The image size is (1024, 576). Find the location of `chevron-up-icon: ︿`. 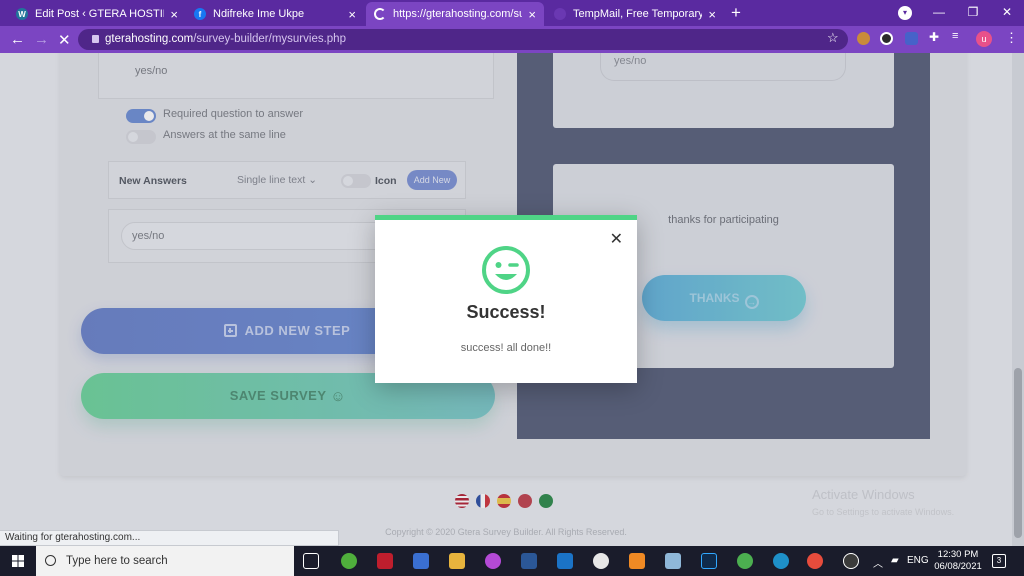

chevron-up-icon: ︿ is located at coordinates (878, 562).